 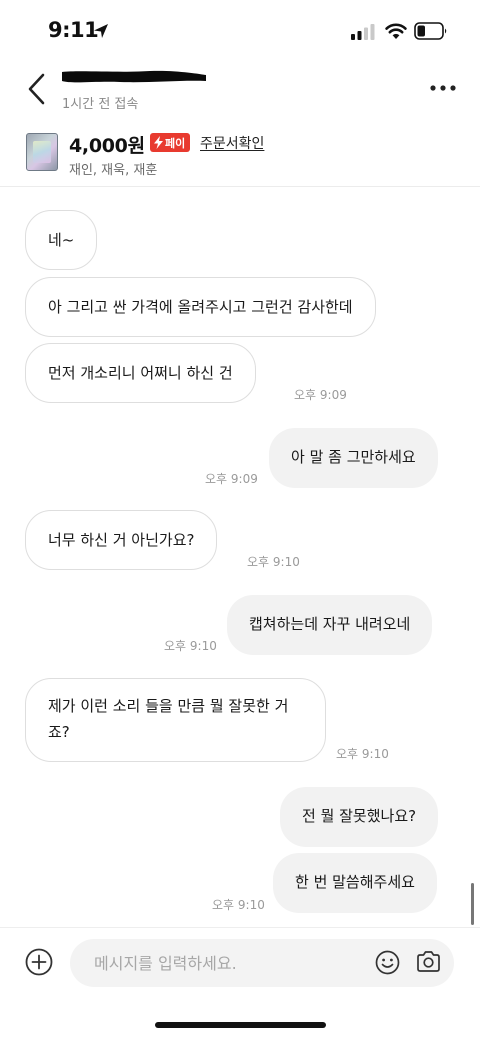 I want to click on composer-divider, so click(x=240, y=927).